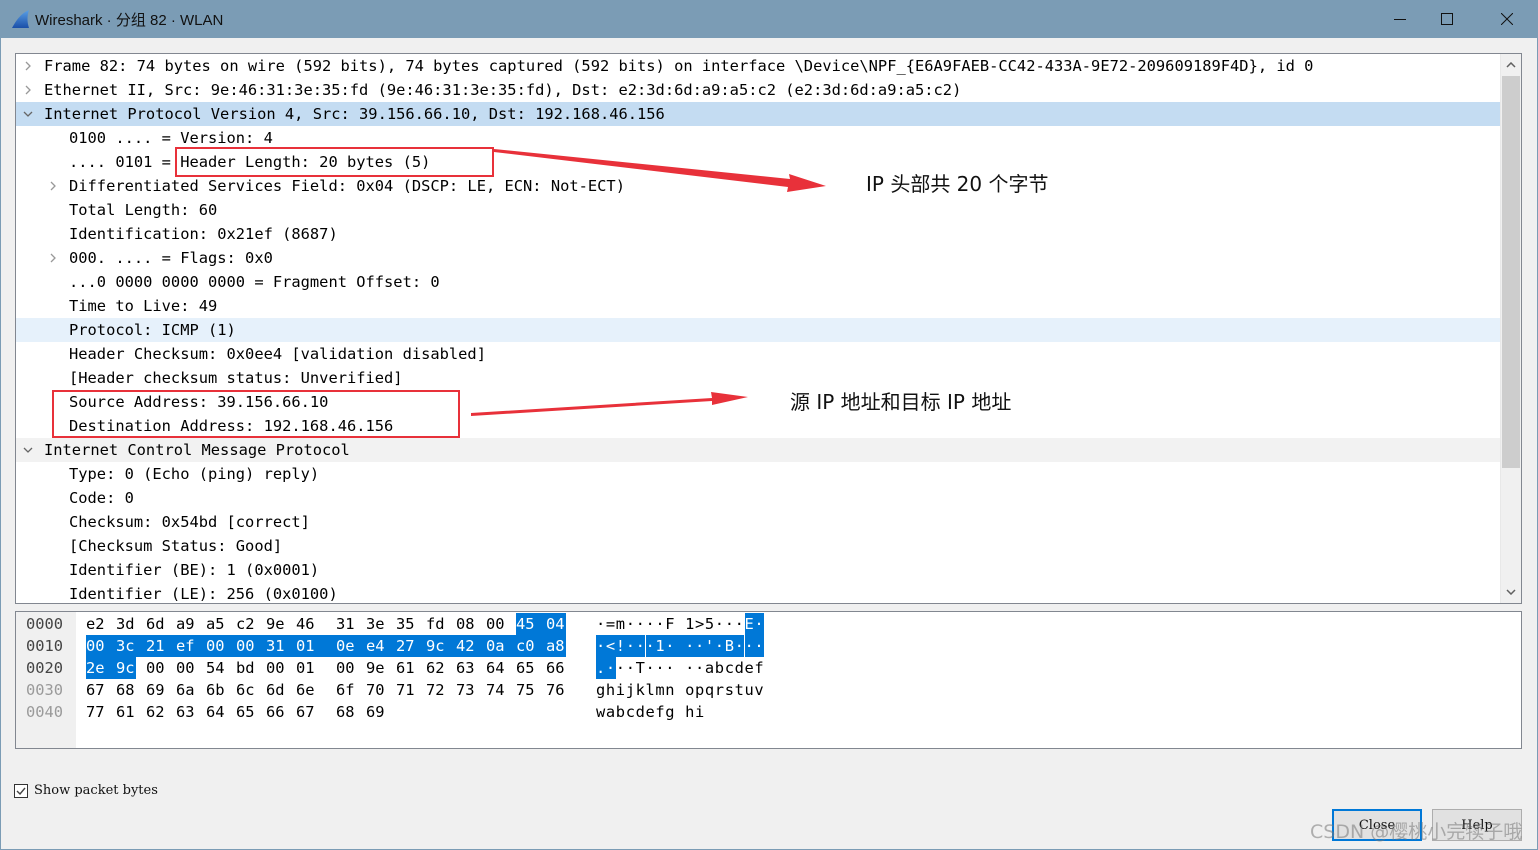 The height and width of the screenshot is (850, 1538). Describe the element at coordinates (346, 712) in the screenshot. I see `hex-byte: 68` at that location.